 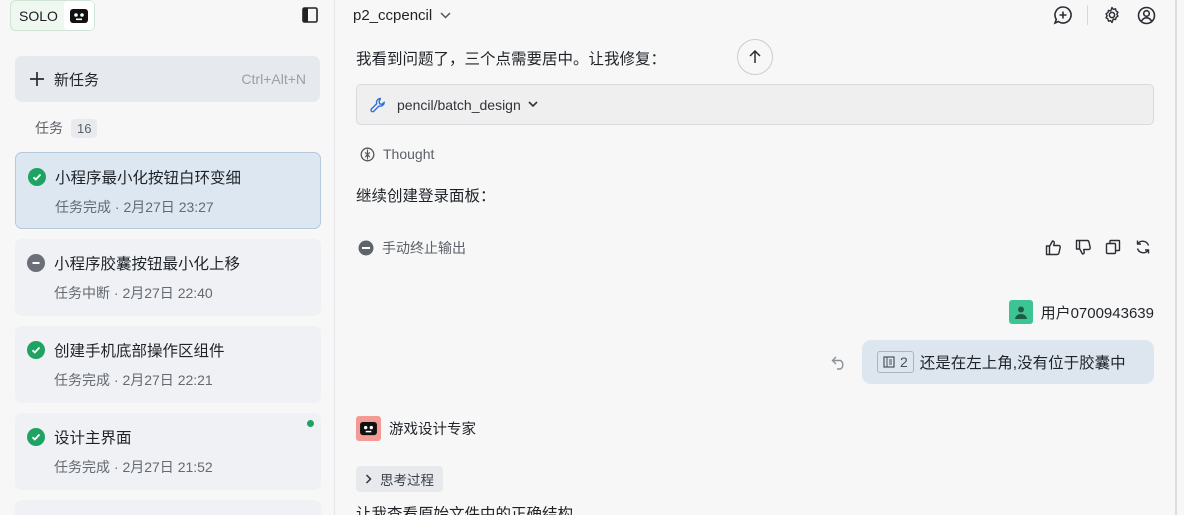 What do you see at coordinates (133, 293) in the screenshot?
I see `task-meta: 任务中断 · 2月27日 22:40` at bounding box center [133, 293].